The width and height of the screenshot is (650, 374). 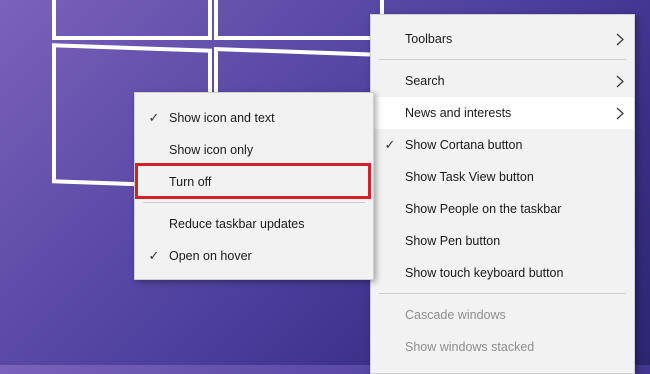 I want to click on submenu-item-label: Turn off, so click(x=190, y=182).